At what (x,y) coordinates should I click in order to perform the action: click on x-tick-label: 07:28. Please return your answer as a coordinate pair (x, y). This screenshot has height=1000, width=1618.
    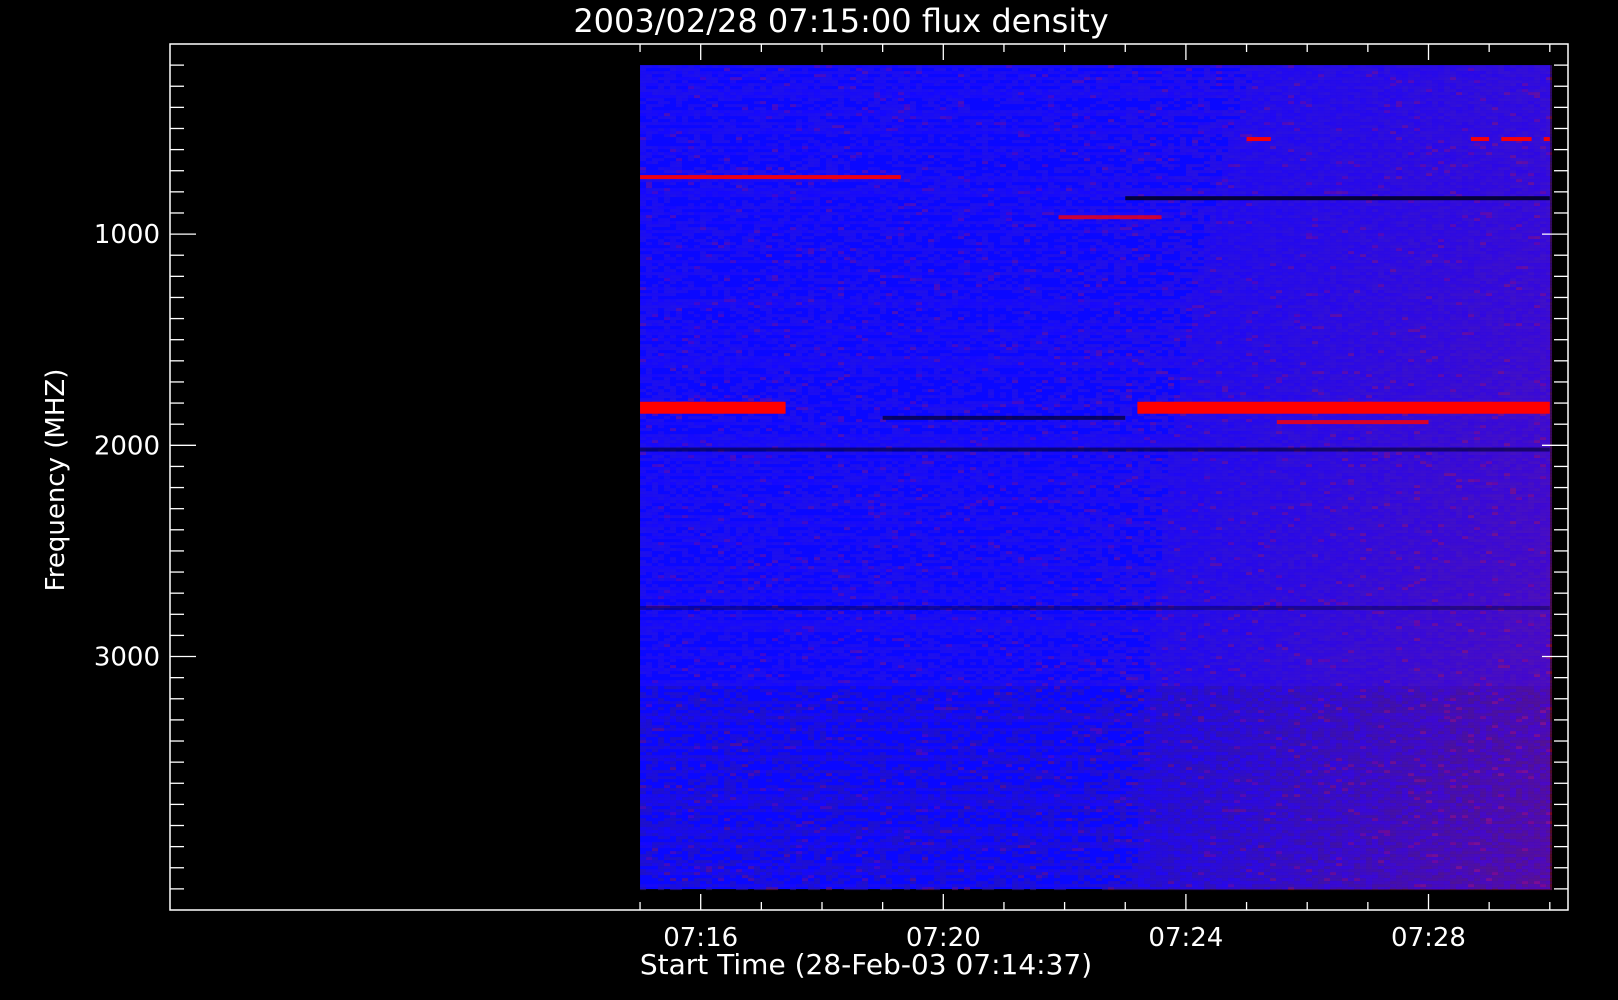
    Looking at the image, I should click on (1428, 938).